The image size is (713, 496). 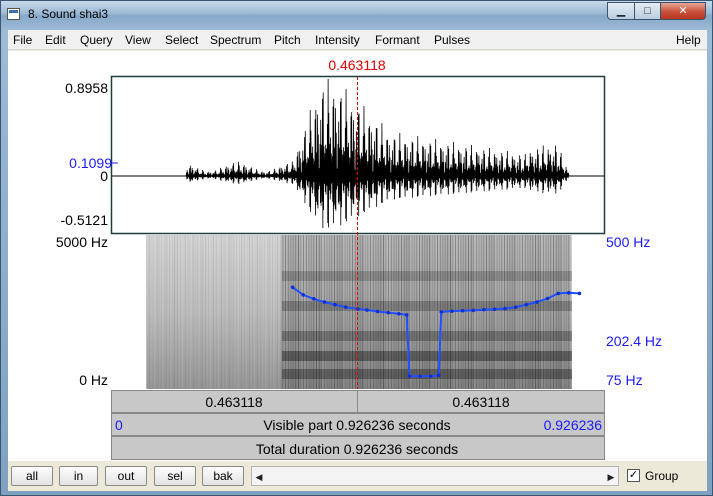 What do you see at coordinates (234, 402) in the screenshot?
I see `left-duration-label: 0.463118` at bounding box center [234, 402].